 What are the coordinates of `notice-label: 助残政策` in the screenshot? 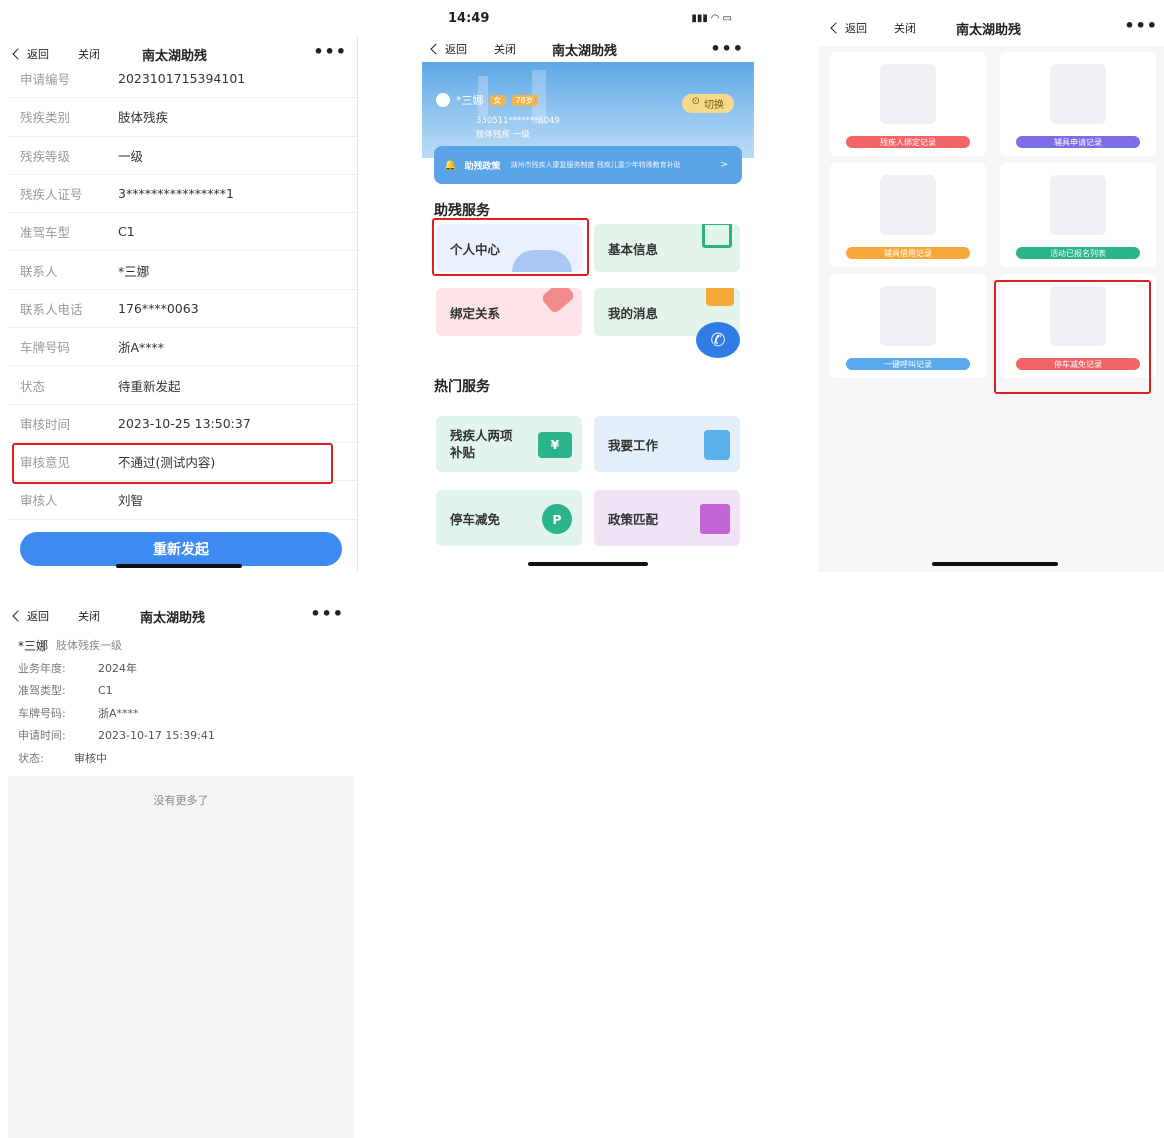 It's located at (482, 166).